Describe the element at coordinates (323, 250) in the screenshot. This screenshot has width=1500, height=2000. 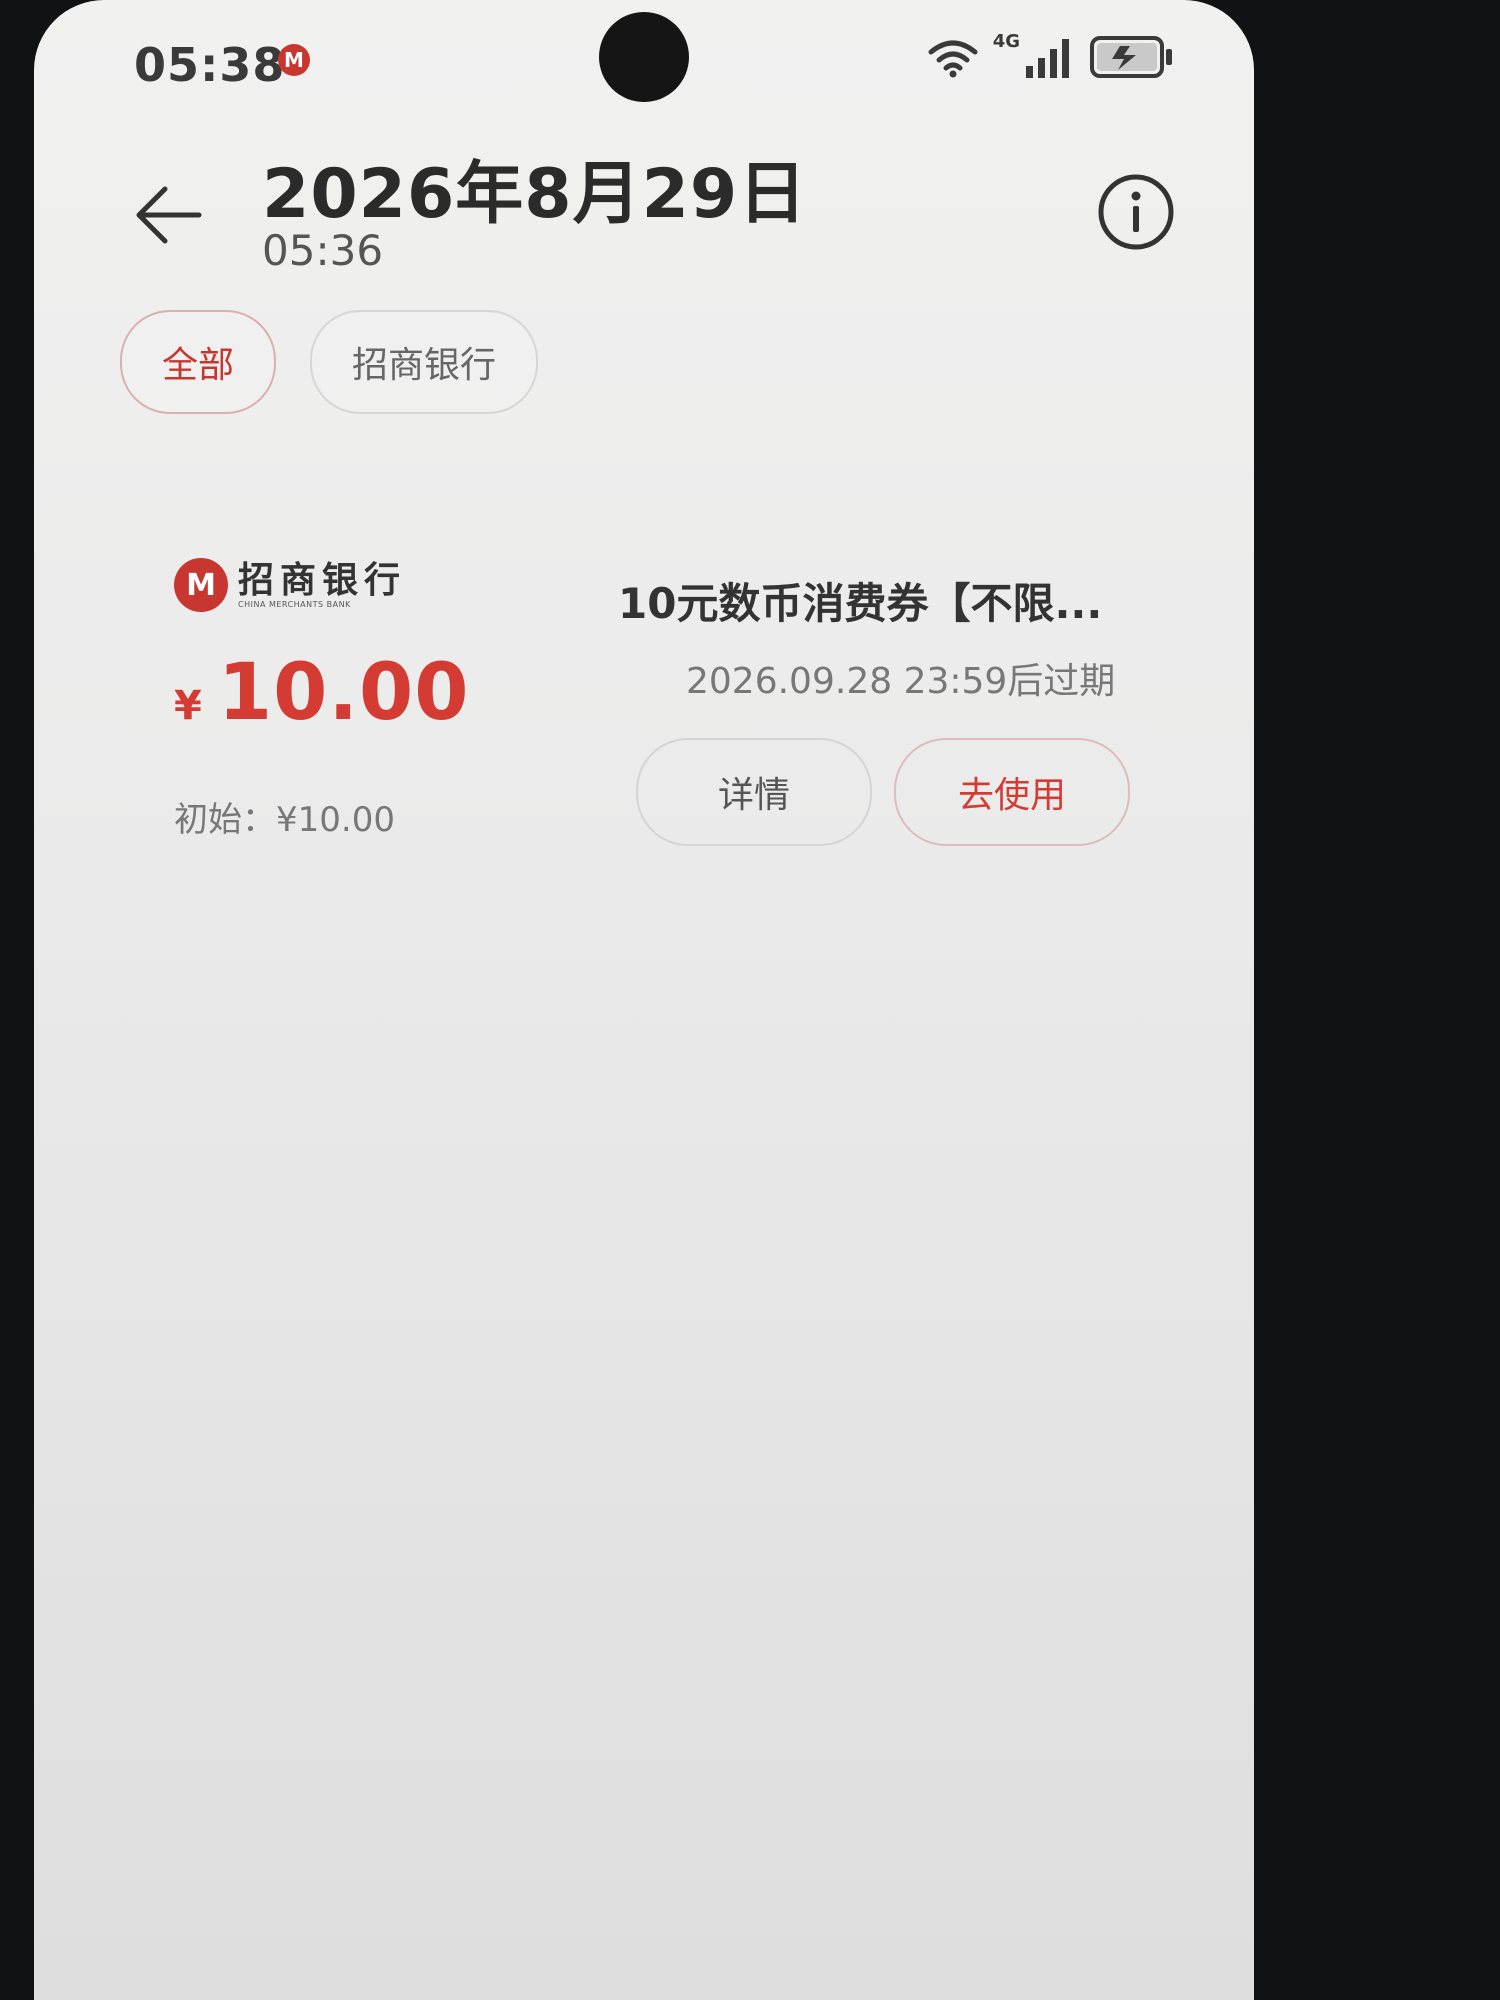
I see `page-subtitle-time: 05:36` at that location.